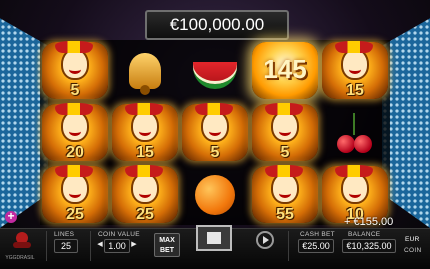 This screenshot has width=430, height=269. I want to click on bell-icon, so click(145, 73).